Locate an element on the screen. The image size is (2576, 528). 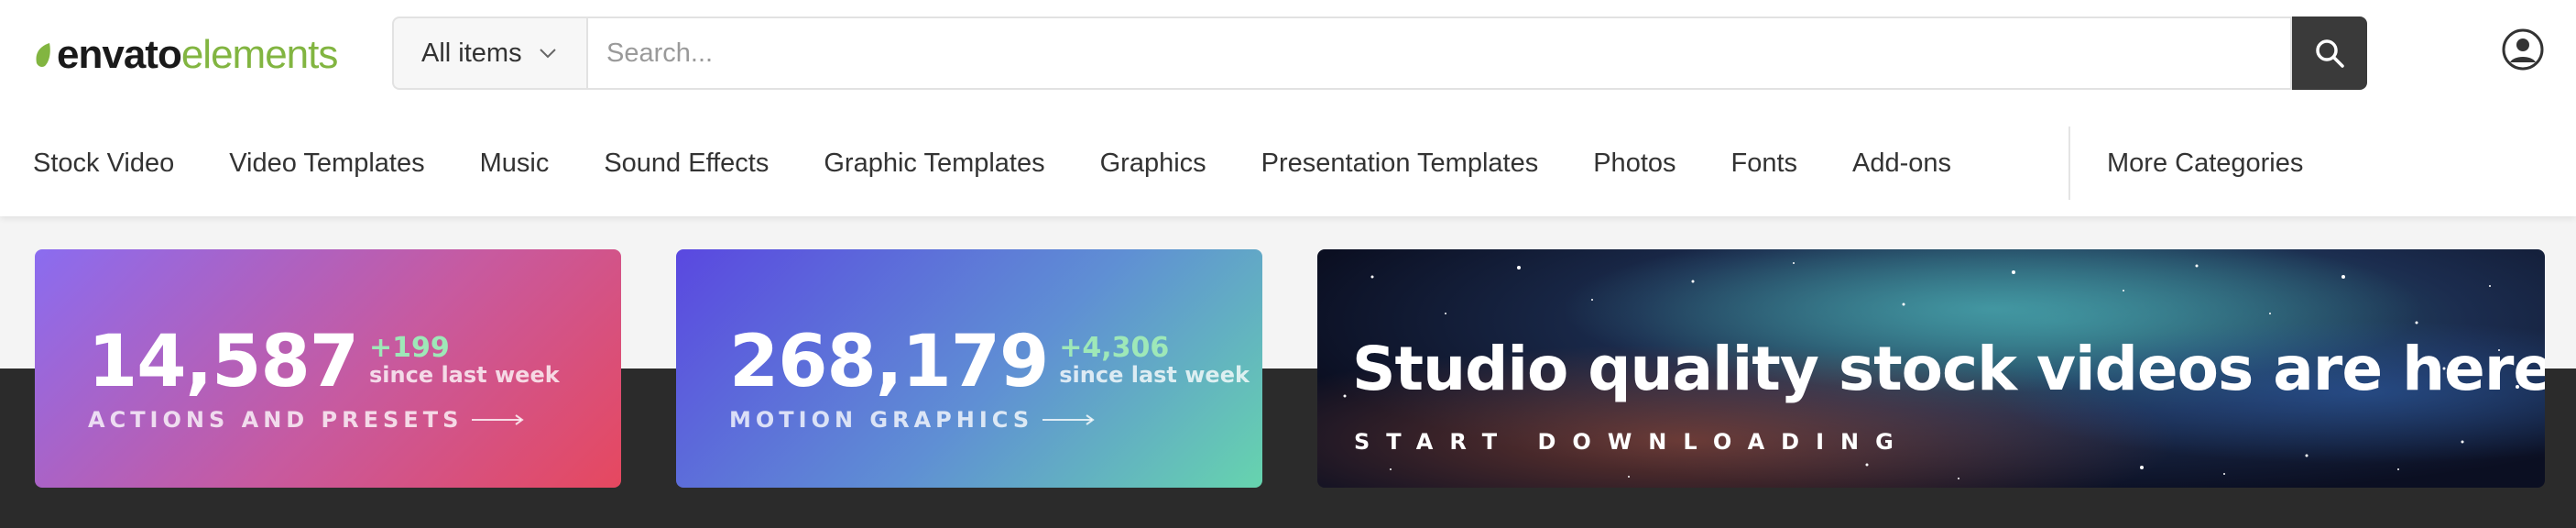
nav-item-video-templates: Video Templates is located at coordinates (327, 163).